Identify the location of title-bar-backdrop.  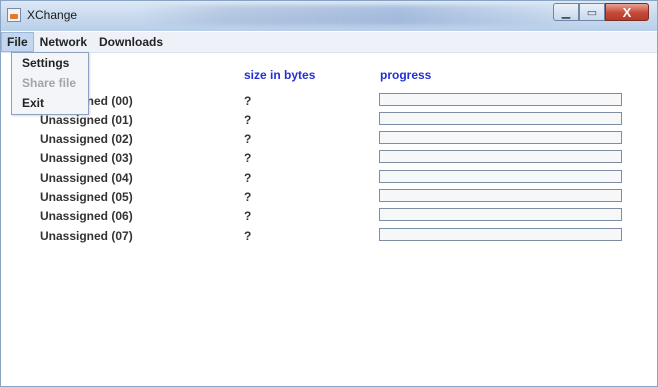
(356, 15).